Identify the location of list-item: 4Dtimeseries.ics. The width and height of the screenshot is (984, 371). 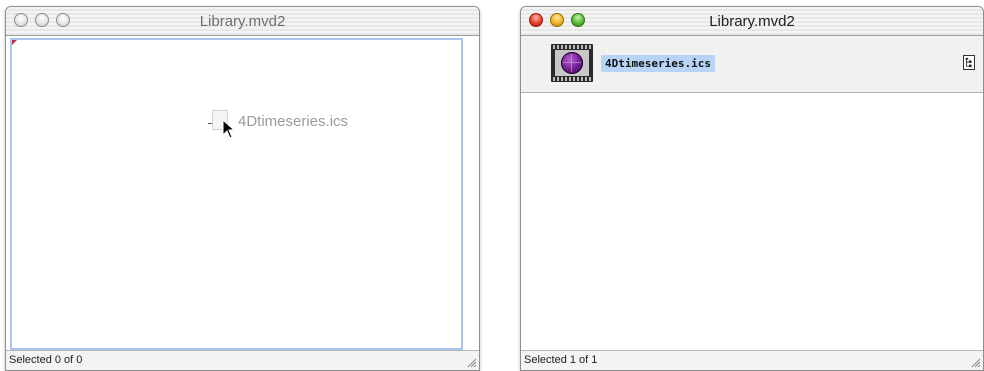
(752, 64).